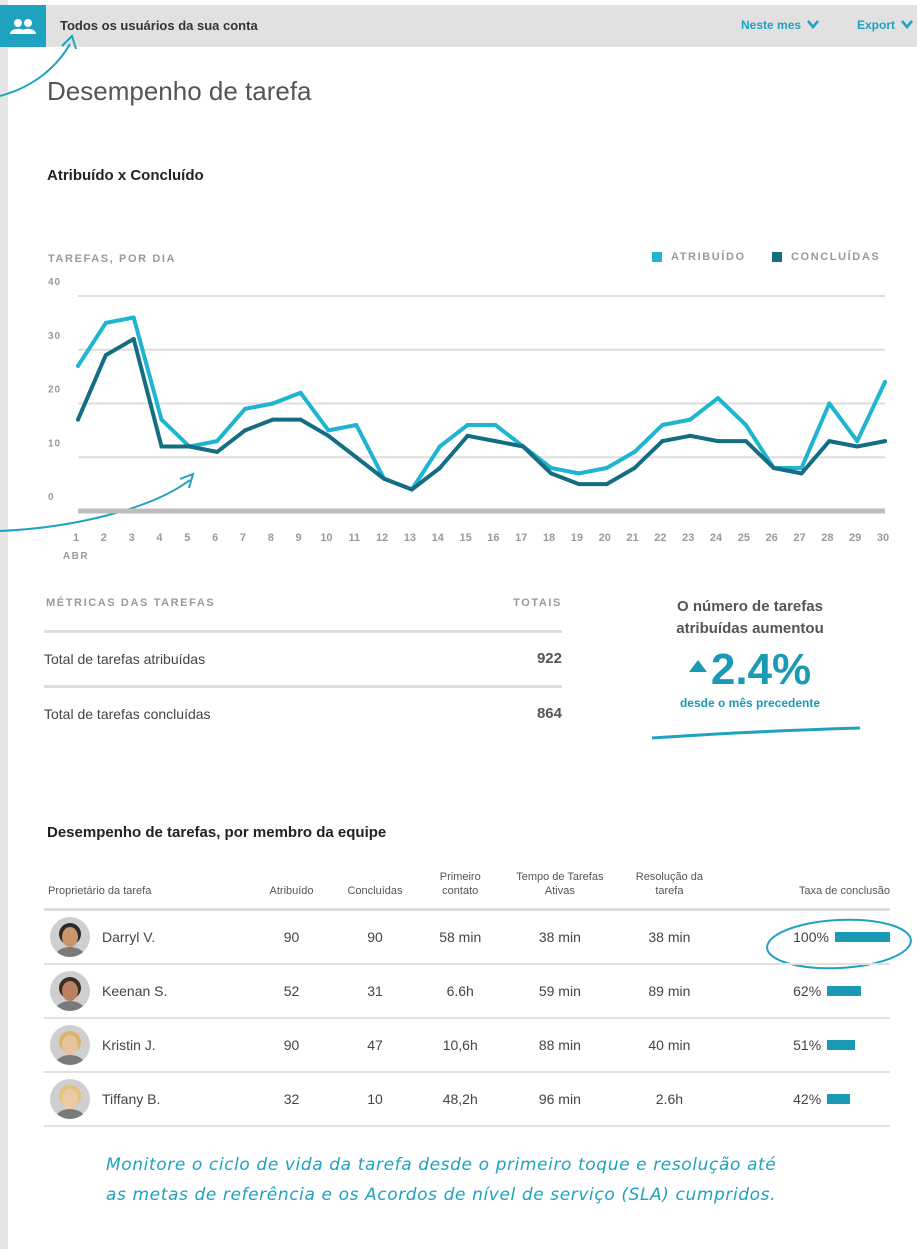 The width and height of the screenshot is (917, 1249). I want to click on owner-name: Keenan S., so click(135, 991).